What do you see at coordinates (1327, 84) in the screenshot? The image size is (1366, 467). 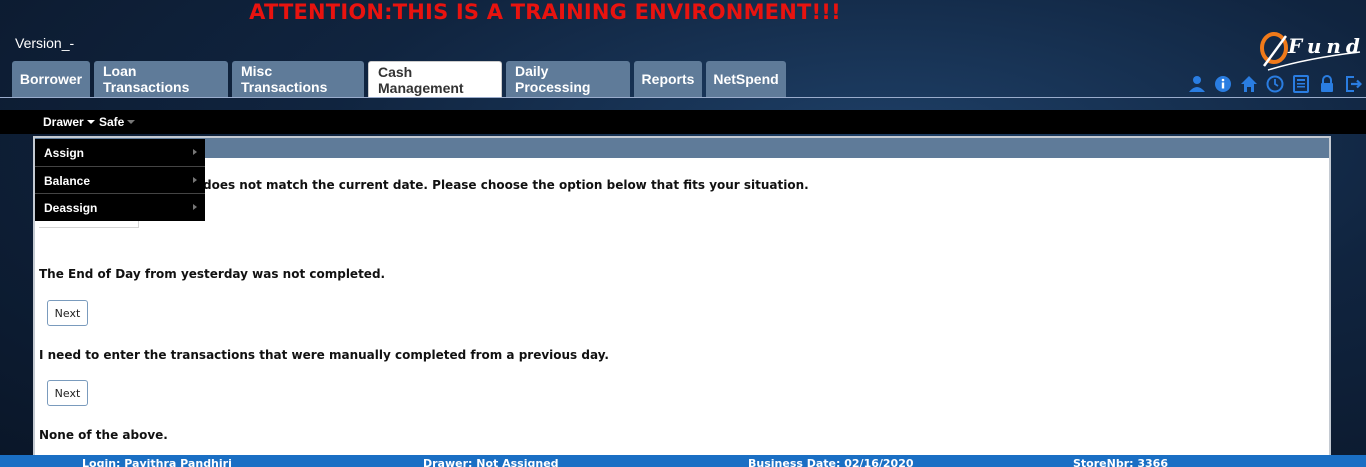 I see `lock-icon` at bounding box center [1327, 84].